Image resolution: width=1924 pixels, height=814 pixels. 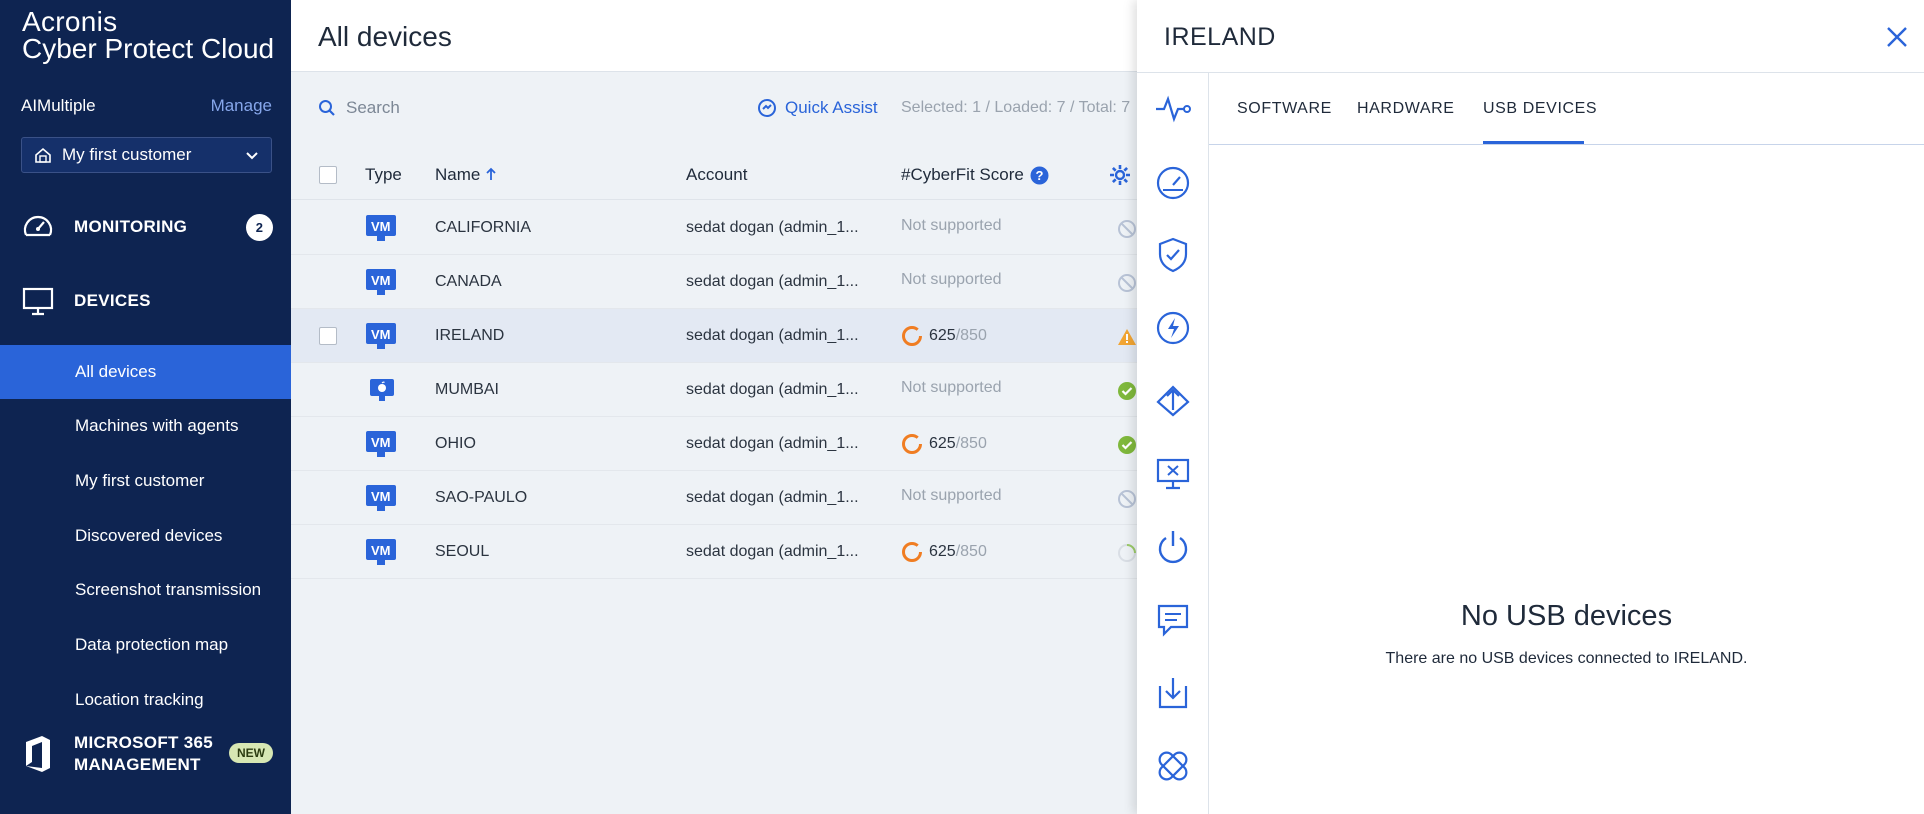 I want to click on search-input: Search, so click(x=359, y=108).